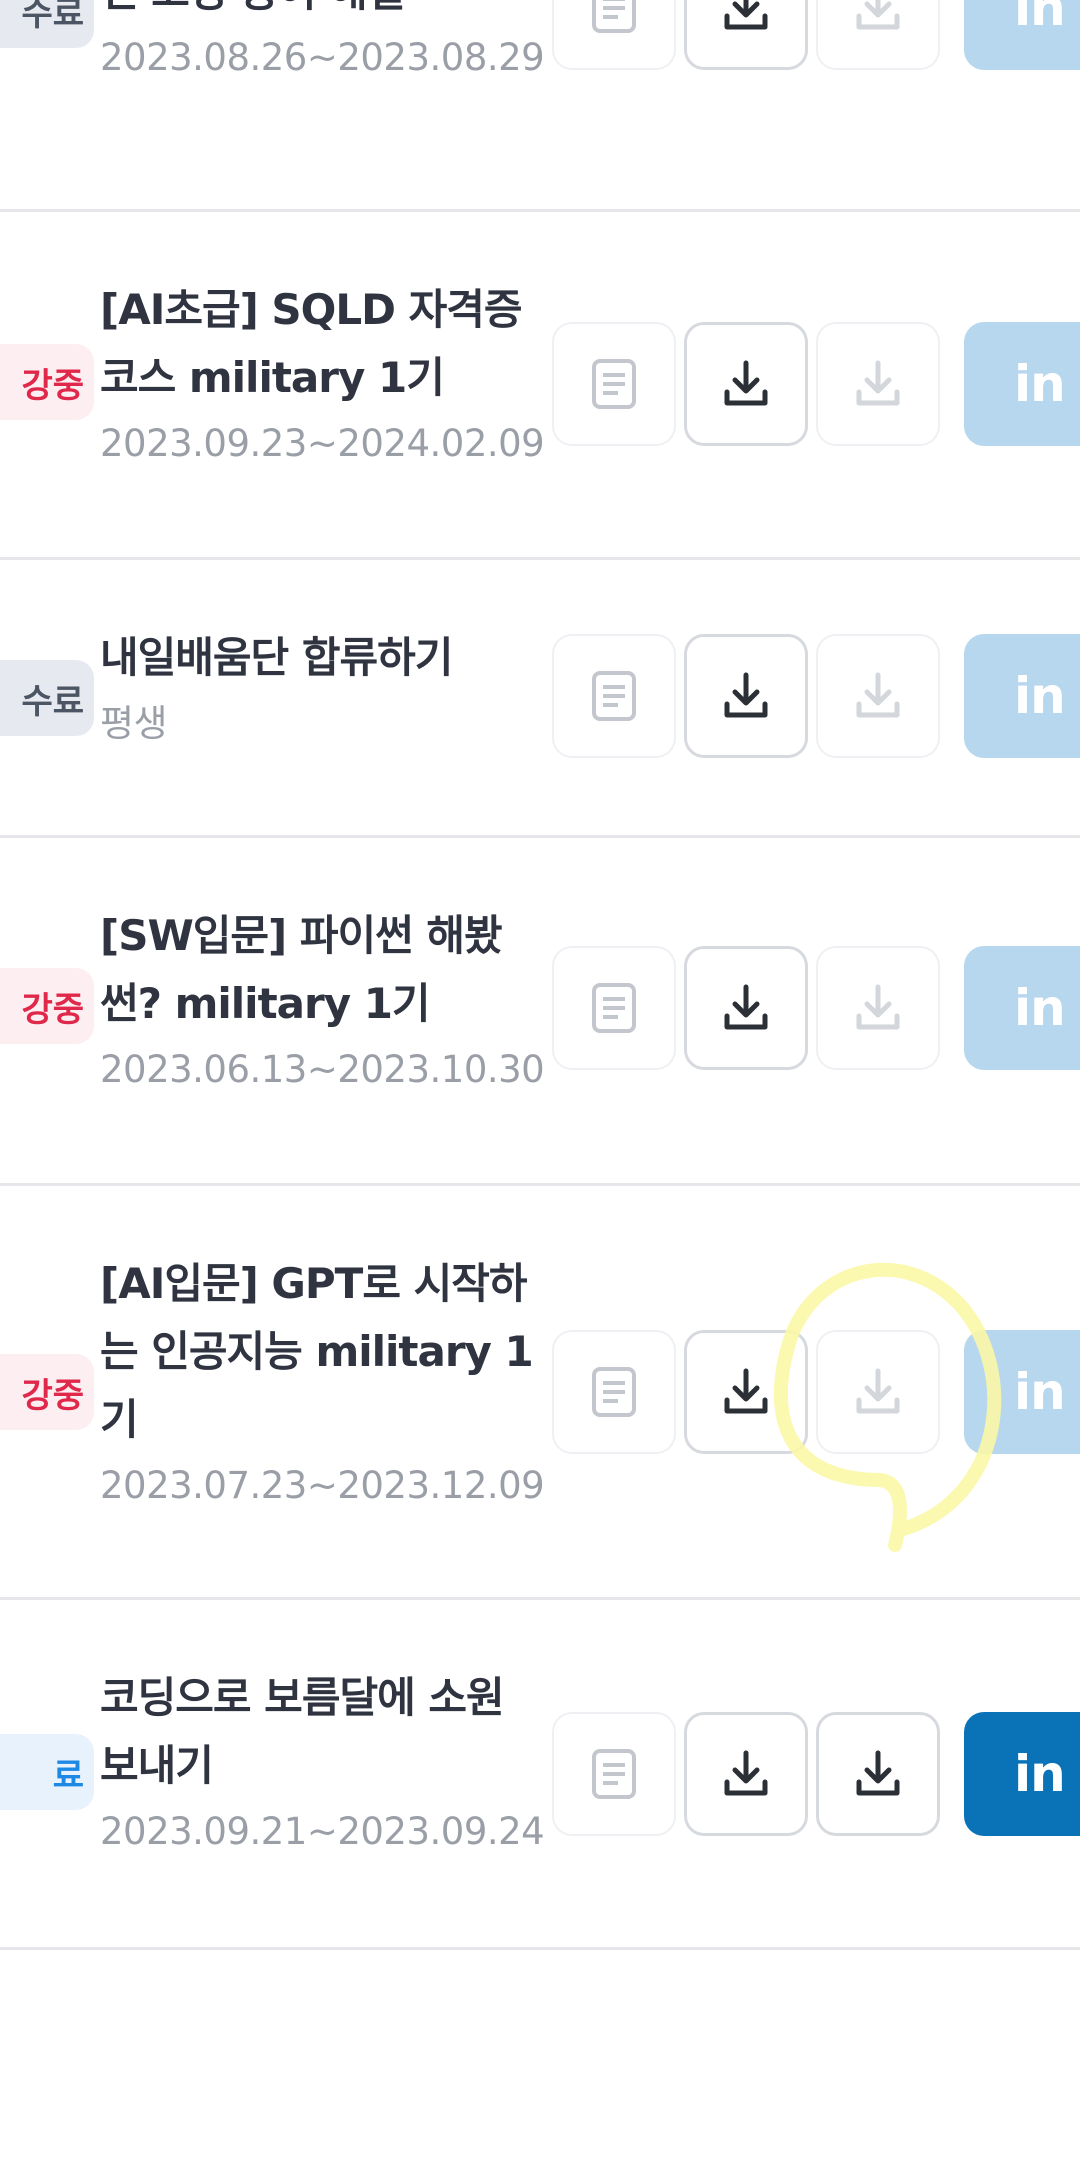 Image resolution: width=1080 pixels, height=2177 pixels. What do you see at coordinates (157, 1765) in the screenshot?
I see `course-title-line: 보내기` at bounding box center [157, 1765].